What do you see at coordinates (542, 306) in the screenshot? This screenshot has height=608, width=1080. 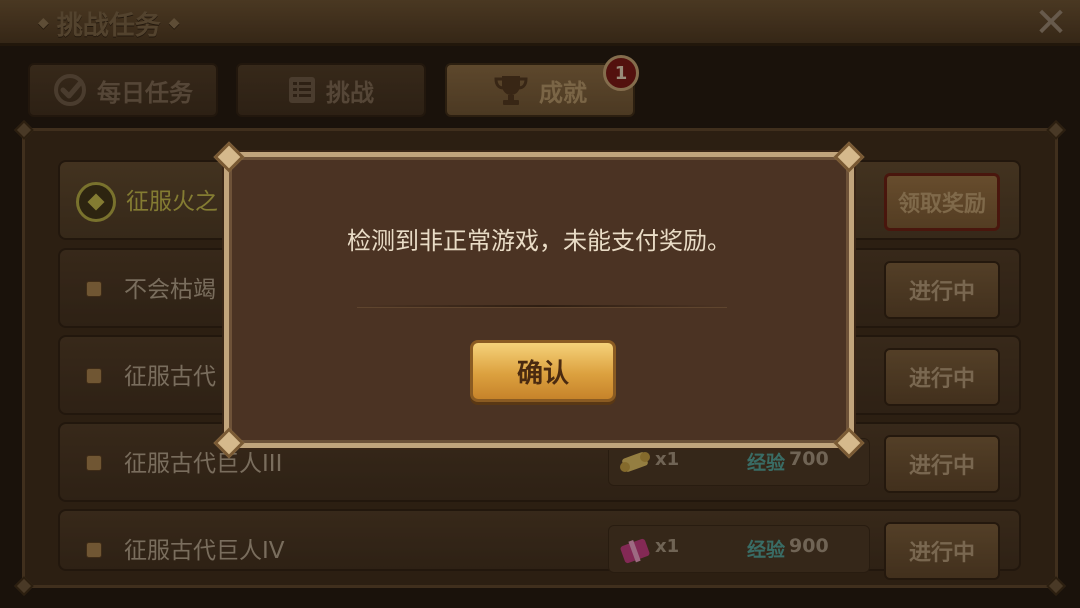 I see `dialog-divider` at bounding box center [542, 306].